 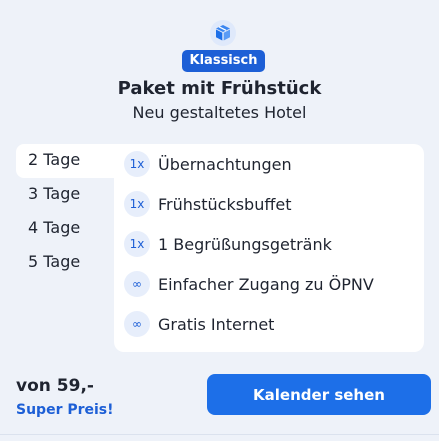 I want to click on feature-label: Gratis Internet, so click(x=216, y=324).